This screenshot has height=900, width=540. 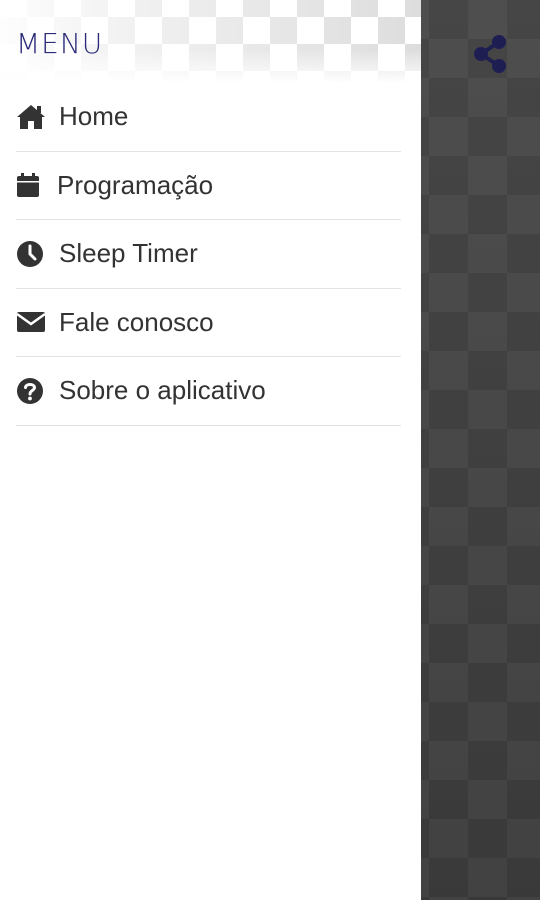 I want to click on menu-item-programacao: Programação, so click(x=208, y=186).